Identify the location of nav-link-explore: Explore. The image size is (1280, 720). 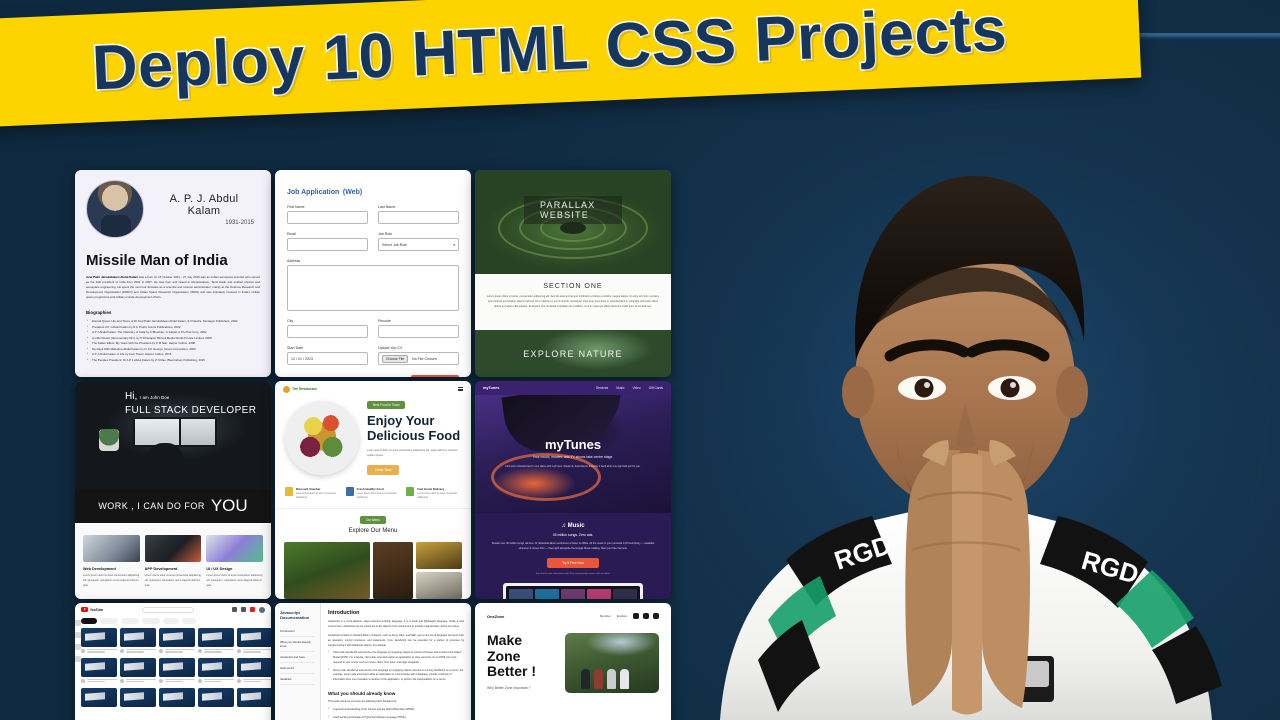
(622, 616).